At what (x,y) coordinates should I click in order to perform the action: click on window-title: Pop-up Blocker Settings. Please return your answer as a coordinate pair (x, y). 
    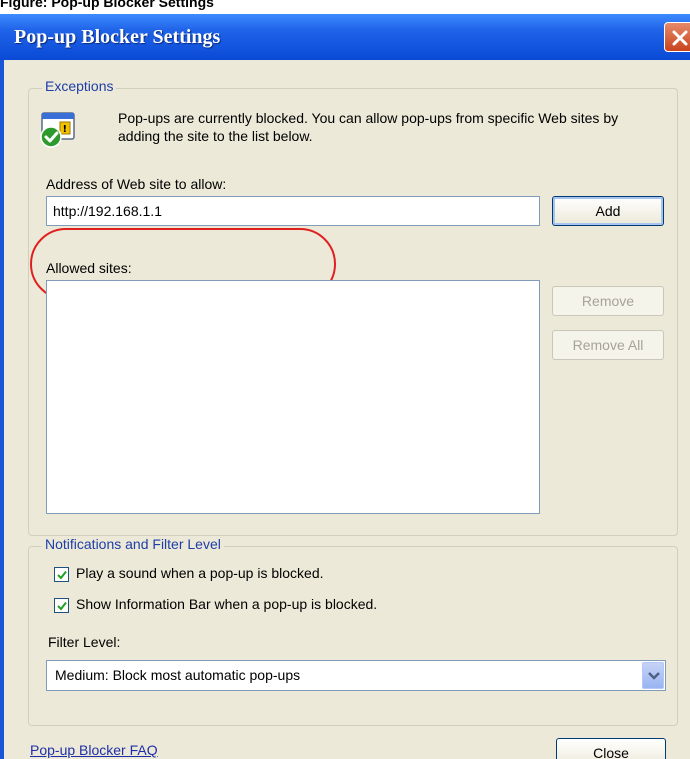
    Looking at the image, I should click on (117, 37).